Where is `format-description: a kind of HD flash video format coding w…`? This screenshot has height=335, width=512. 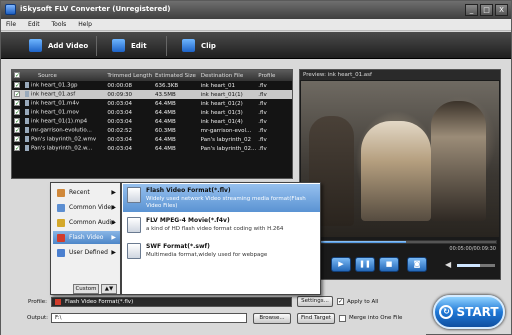 format-description: a kind of HD flash video format coding w… is located at coordinates (215, 229).